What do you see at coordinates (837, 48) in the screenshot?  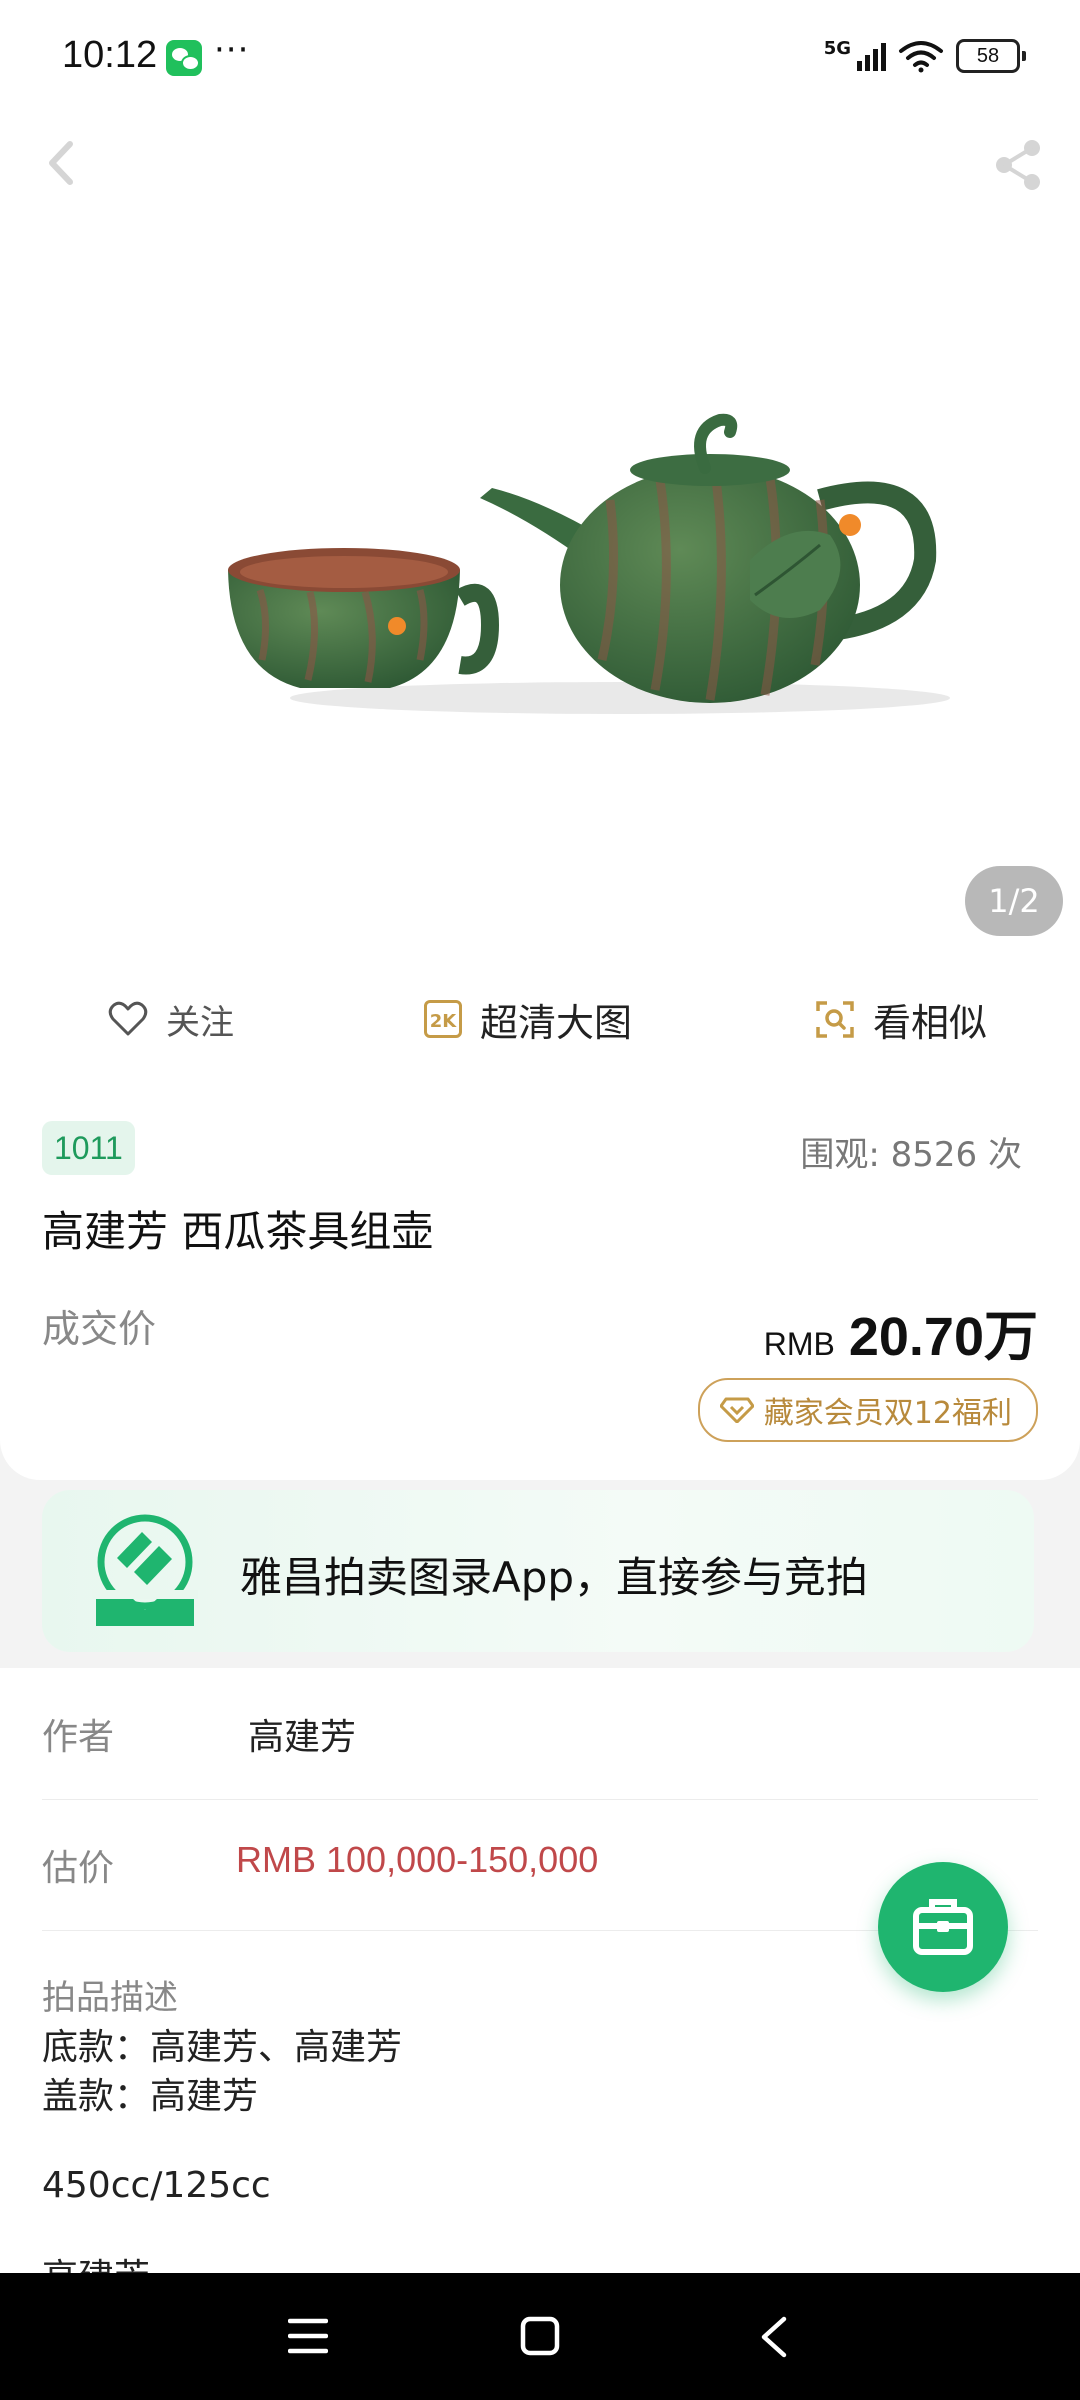 I see `network-type: 5G` at bounding box center [837, 48].